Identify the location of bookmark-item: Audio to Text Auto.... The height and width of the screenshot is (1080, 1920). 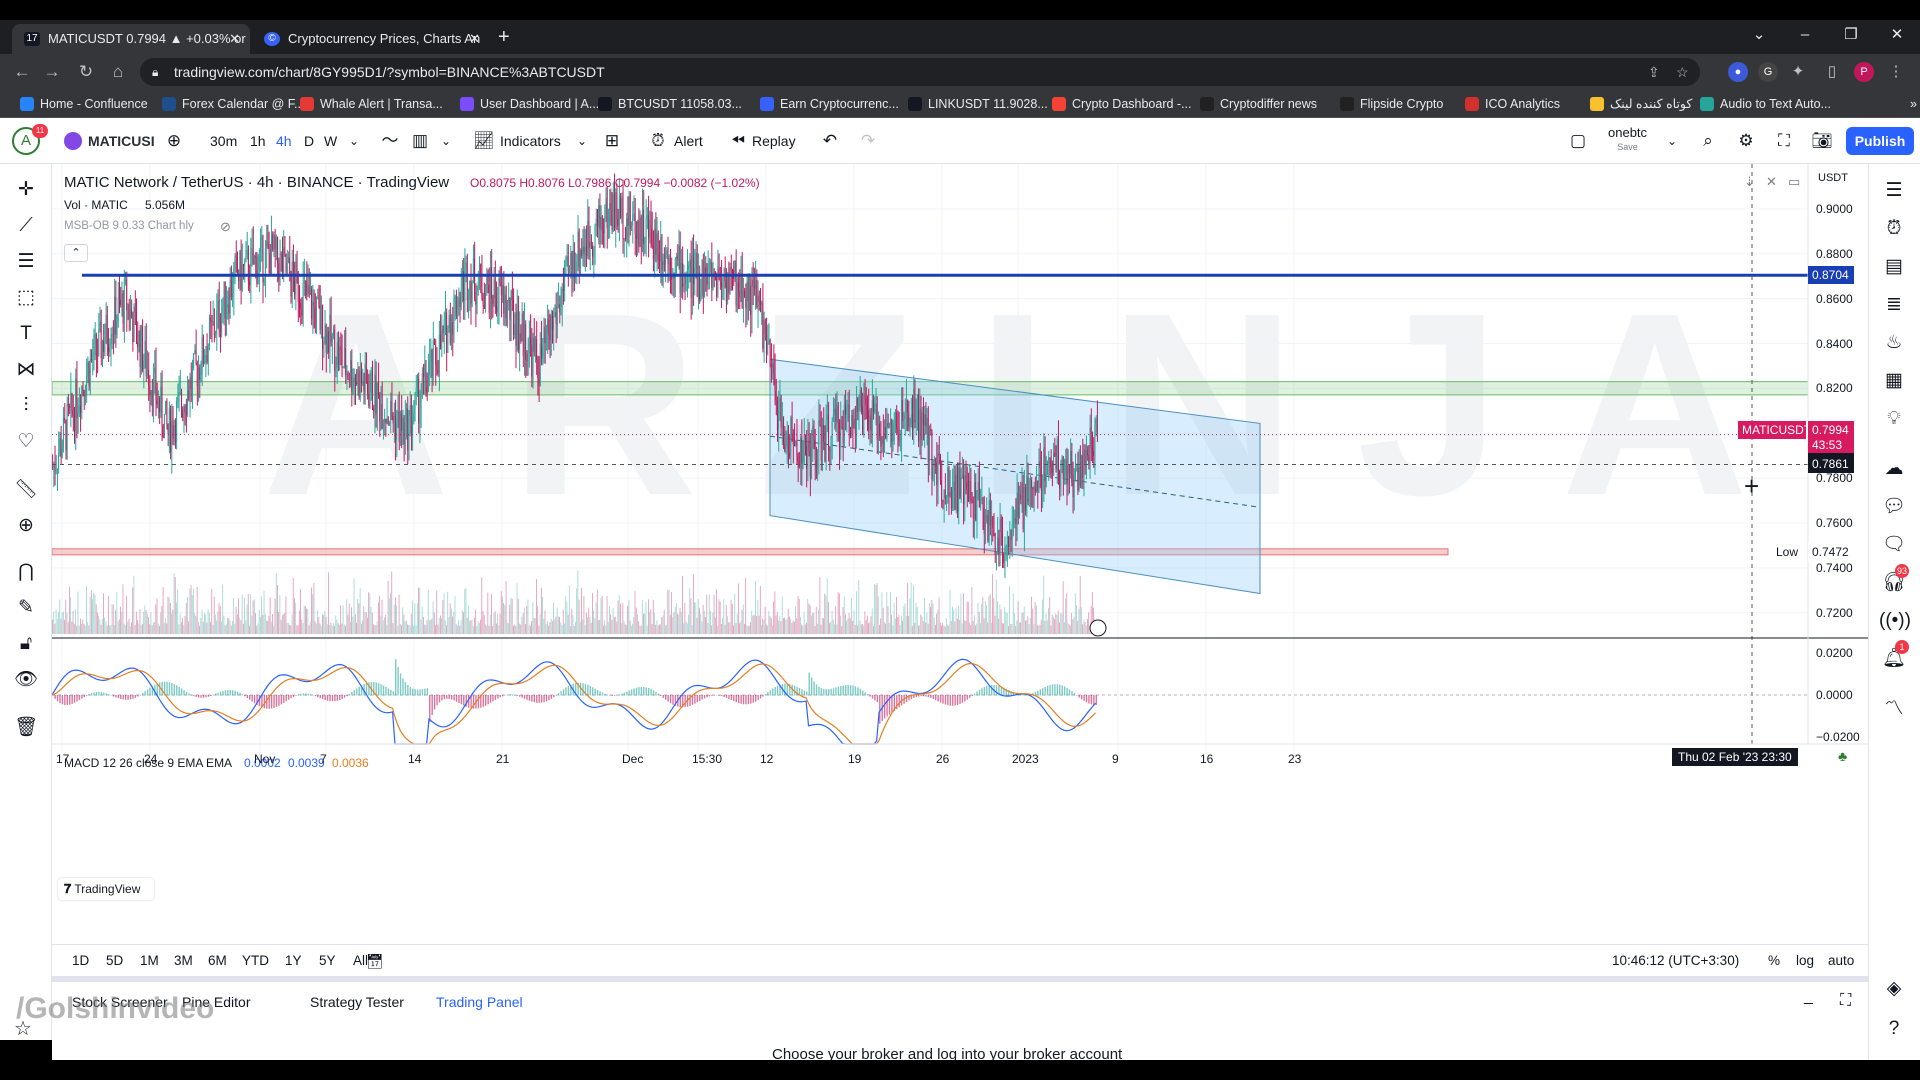
(1765, 104).